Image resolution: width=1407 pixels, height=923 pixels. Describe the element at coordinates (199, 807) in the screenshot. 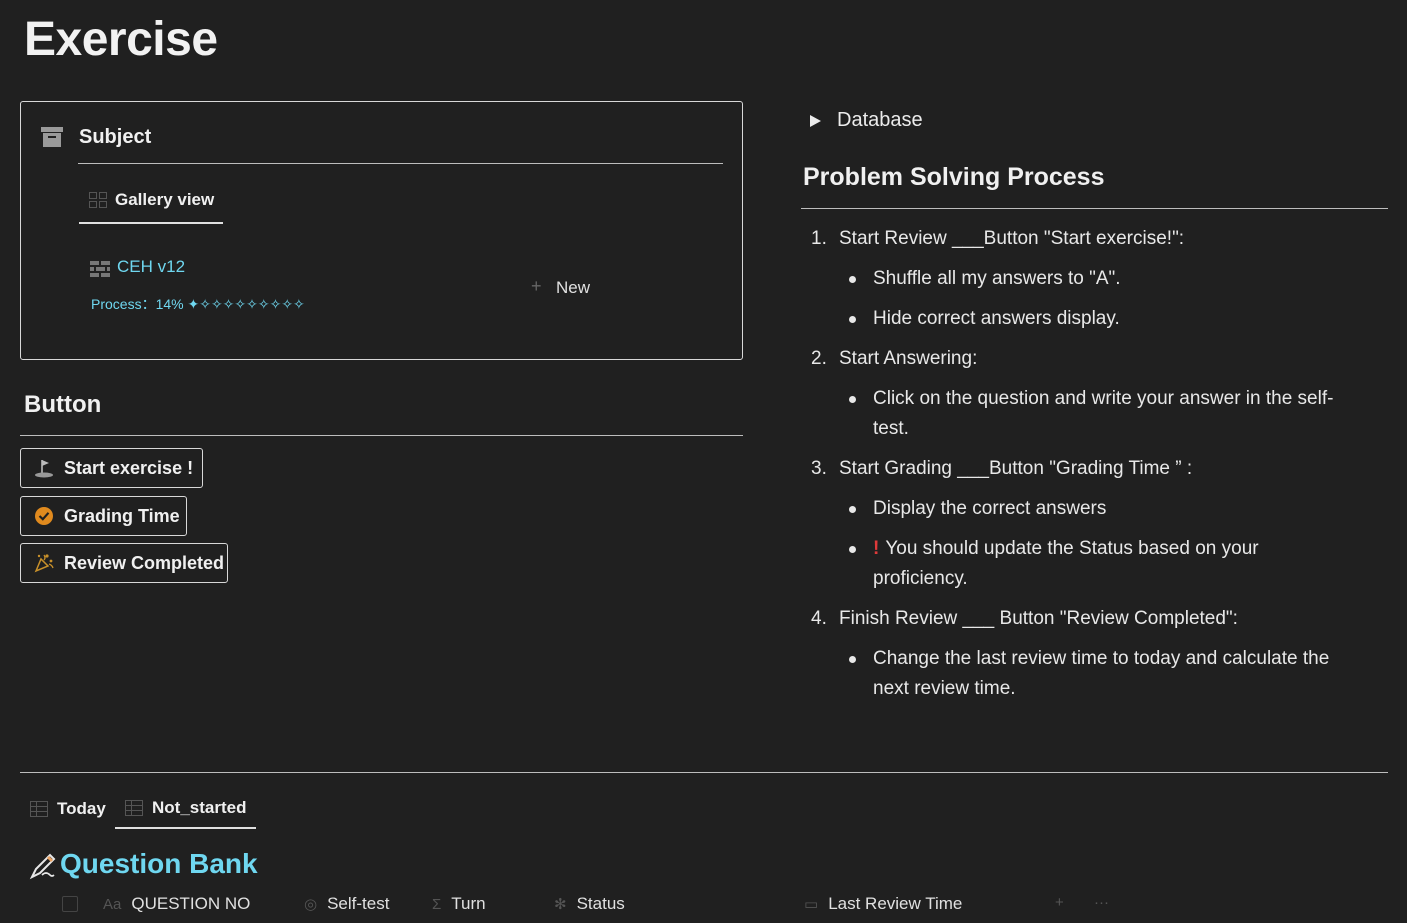

I see `tab-not-started-label: Not_started` at that location.